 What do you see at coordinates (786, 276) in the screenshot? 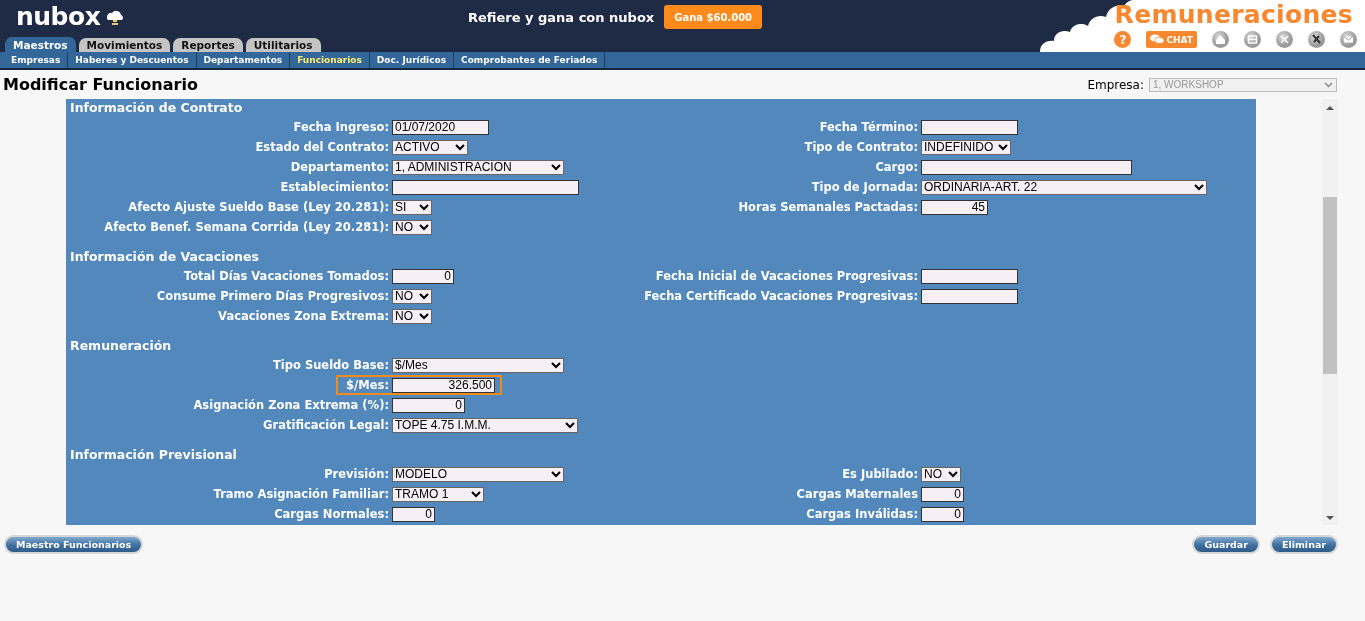
I see `field-label: Fecha Inicial de Vacaciones Progresivas:` at bounding box center [786, 276].